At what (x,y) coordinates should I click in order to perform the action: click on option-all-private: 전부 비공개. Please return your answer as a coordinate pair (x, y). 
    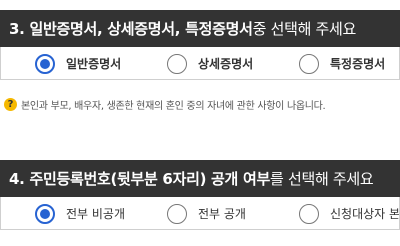
    Looking at the image, I should click on (80, 213).